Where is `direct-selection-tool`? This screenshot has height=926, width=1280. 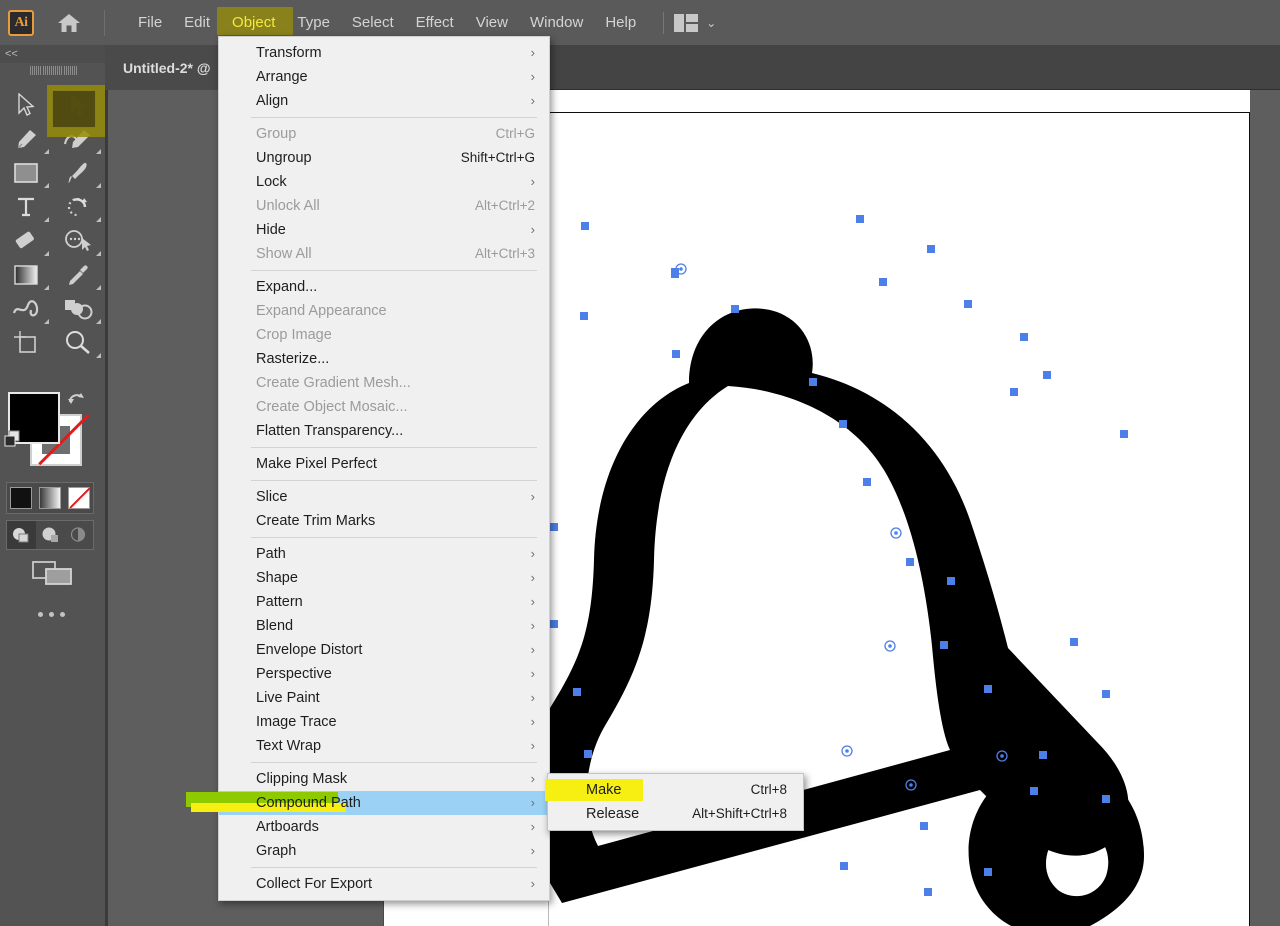 direct-selection-tool is located at coordinates (78, 105).